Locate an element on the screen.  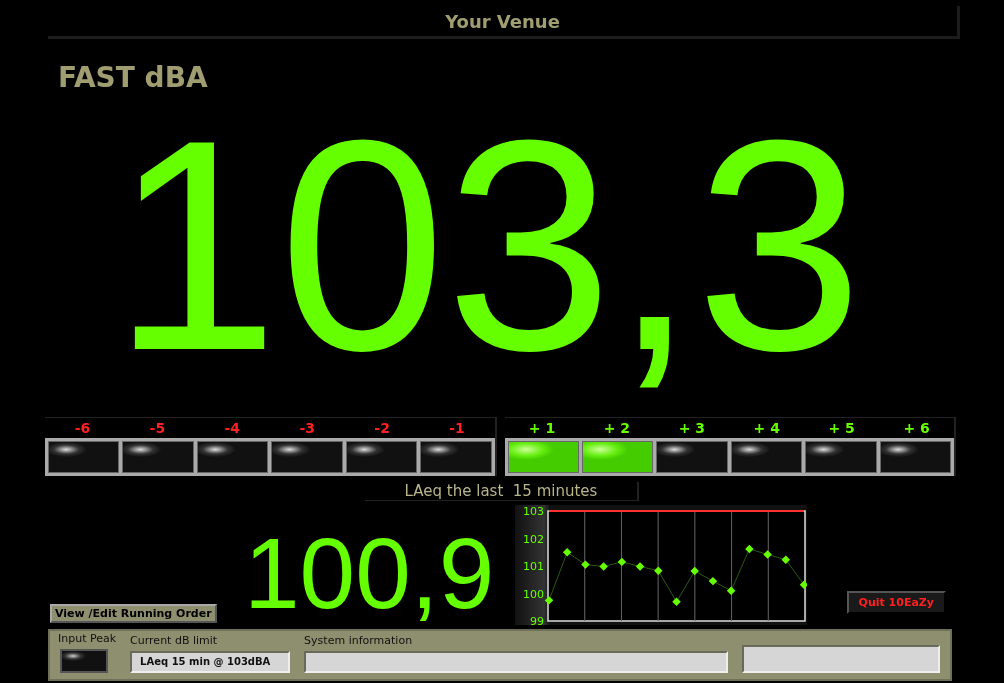
axis-tick-label: 100 is located at coordinates (533, 594).